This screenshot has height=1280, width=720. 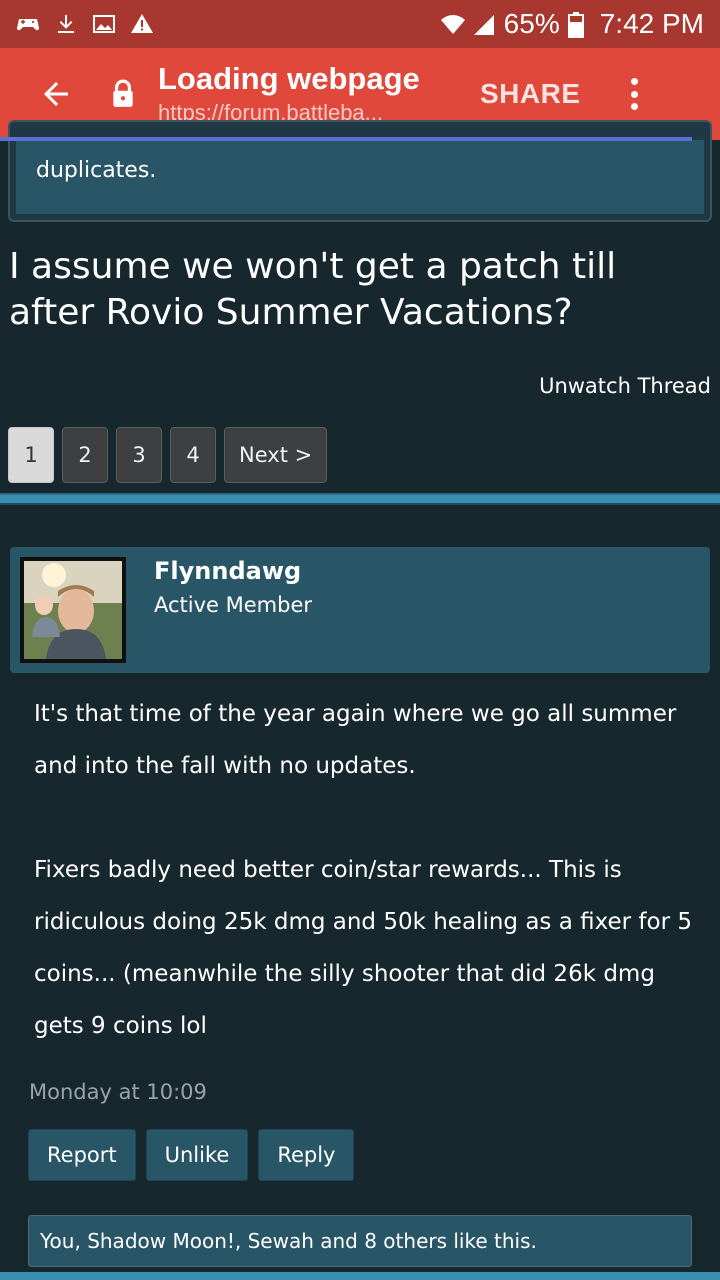 What do you see at coordinates (85, 455) in the screenshot?
I see `page-button-2: 2` at bounding box center [85, 455].